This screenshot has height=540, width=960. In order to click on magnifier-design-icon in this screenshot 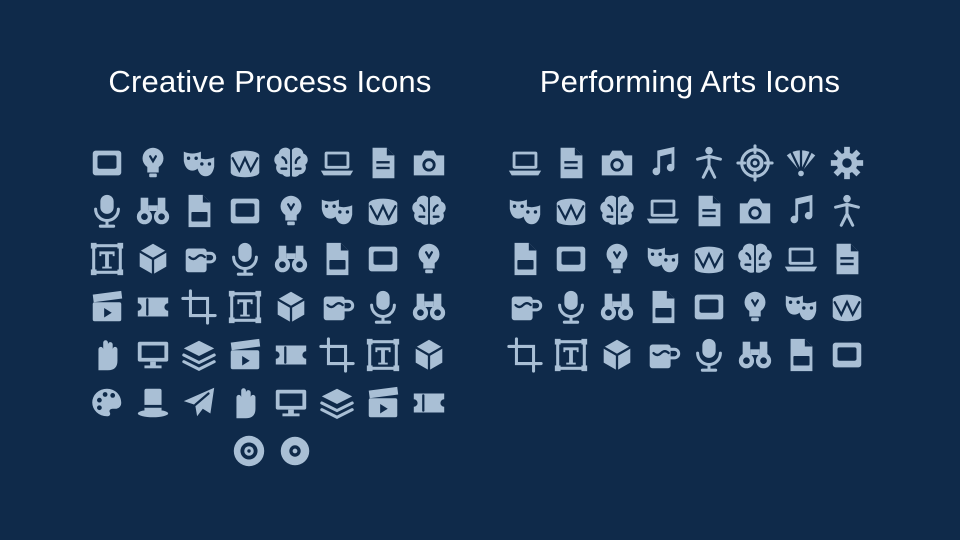, I will do `click(107, 355)`.